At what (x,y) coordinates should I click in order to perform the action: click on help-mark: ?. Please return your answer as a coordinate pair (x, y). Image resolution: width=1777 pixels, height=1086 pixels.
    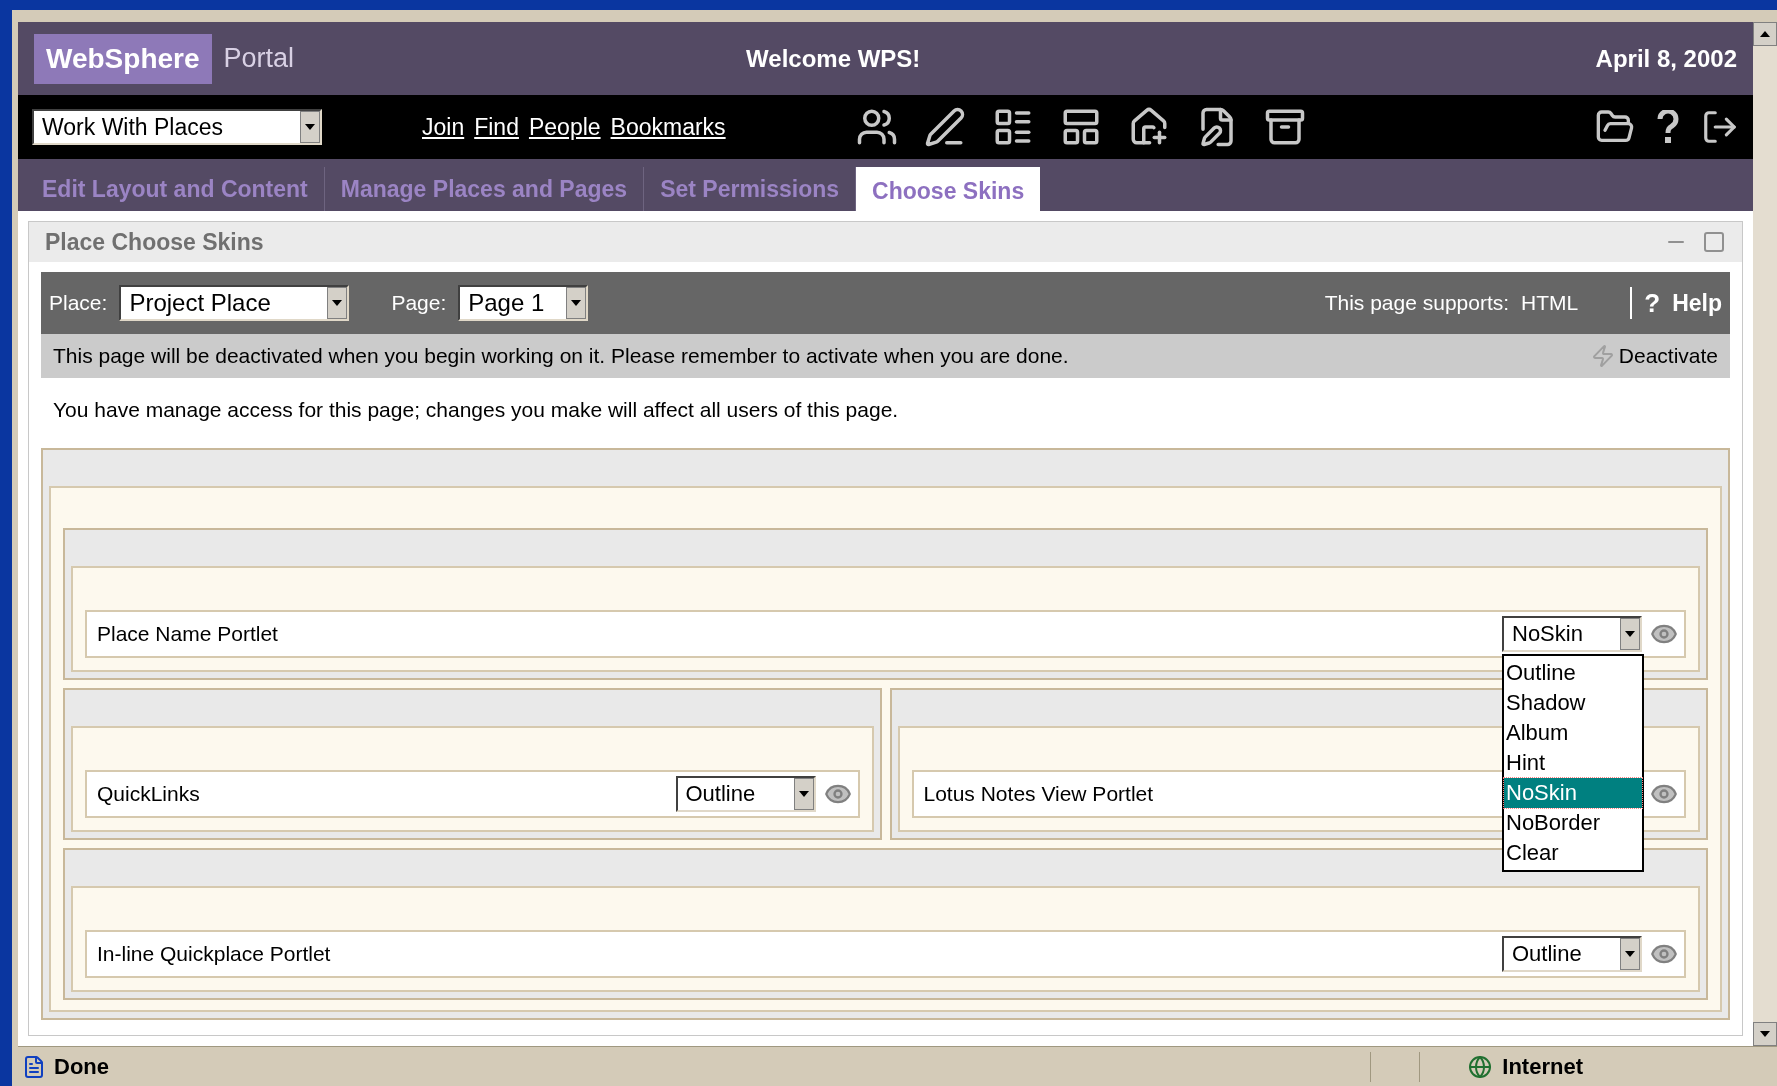
    Looking at the image, I should click on (1652, 303).